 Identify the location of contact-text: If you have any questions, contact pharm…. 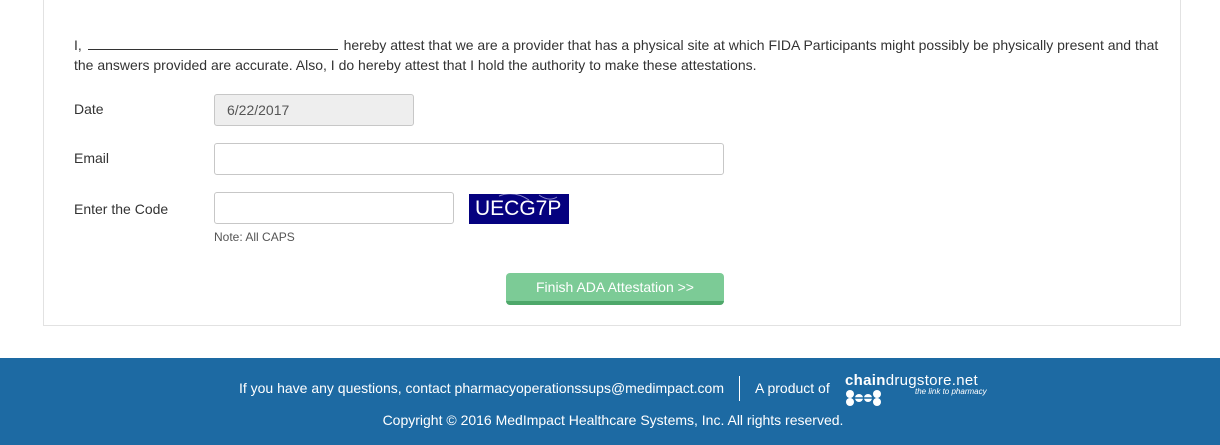
(481, 388).